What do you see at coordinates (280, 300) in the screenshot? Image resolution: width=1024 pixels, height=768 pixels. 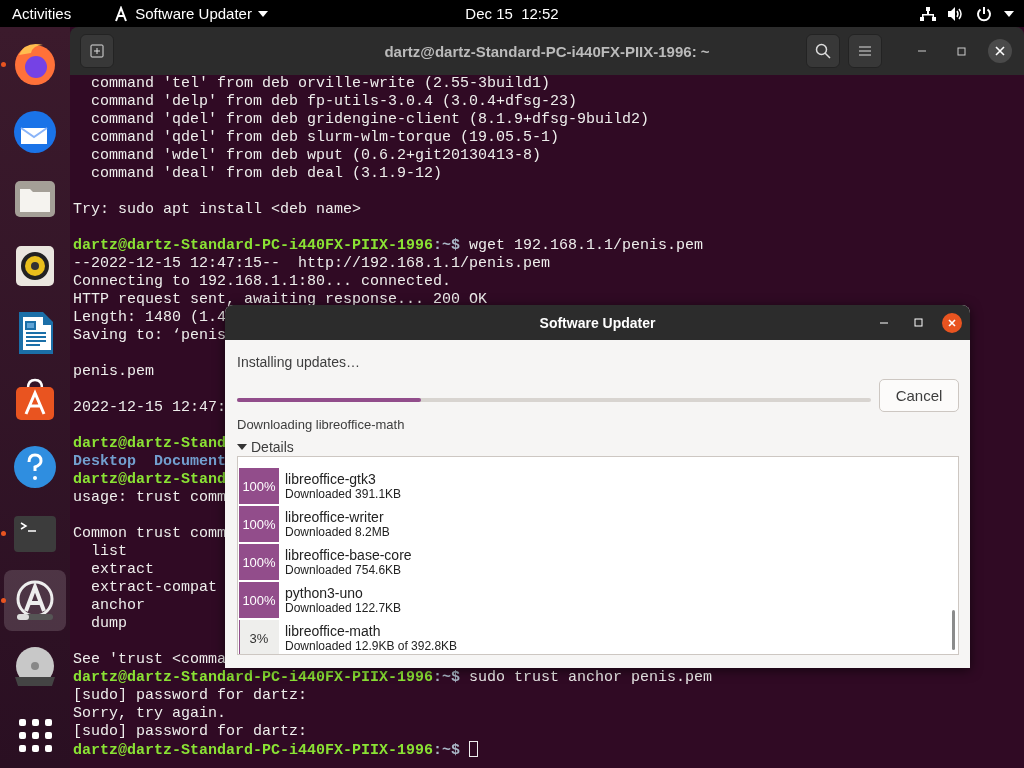 I see `terminal-line: HTTP request sent, awaiting response... 200 OK` at bounding box center [280, 300].